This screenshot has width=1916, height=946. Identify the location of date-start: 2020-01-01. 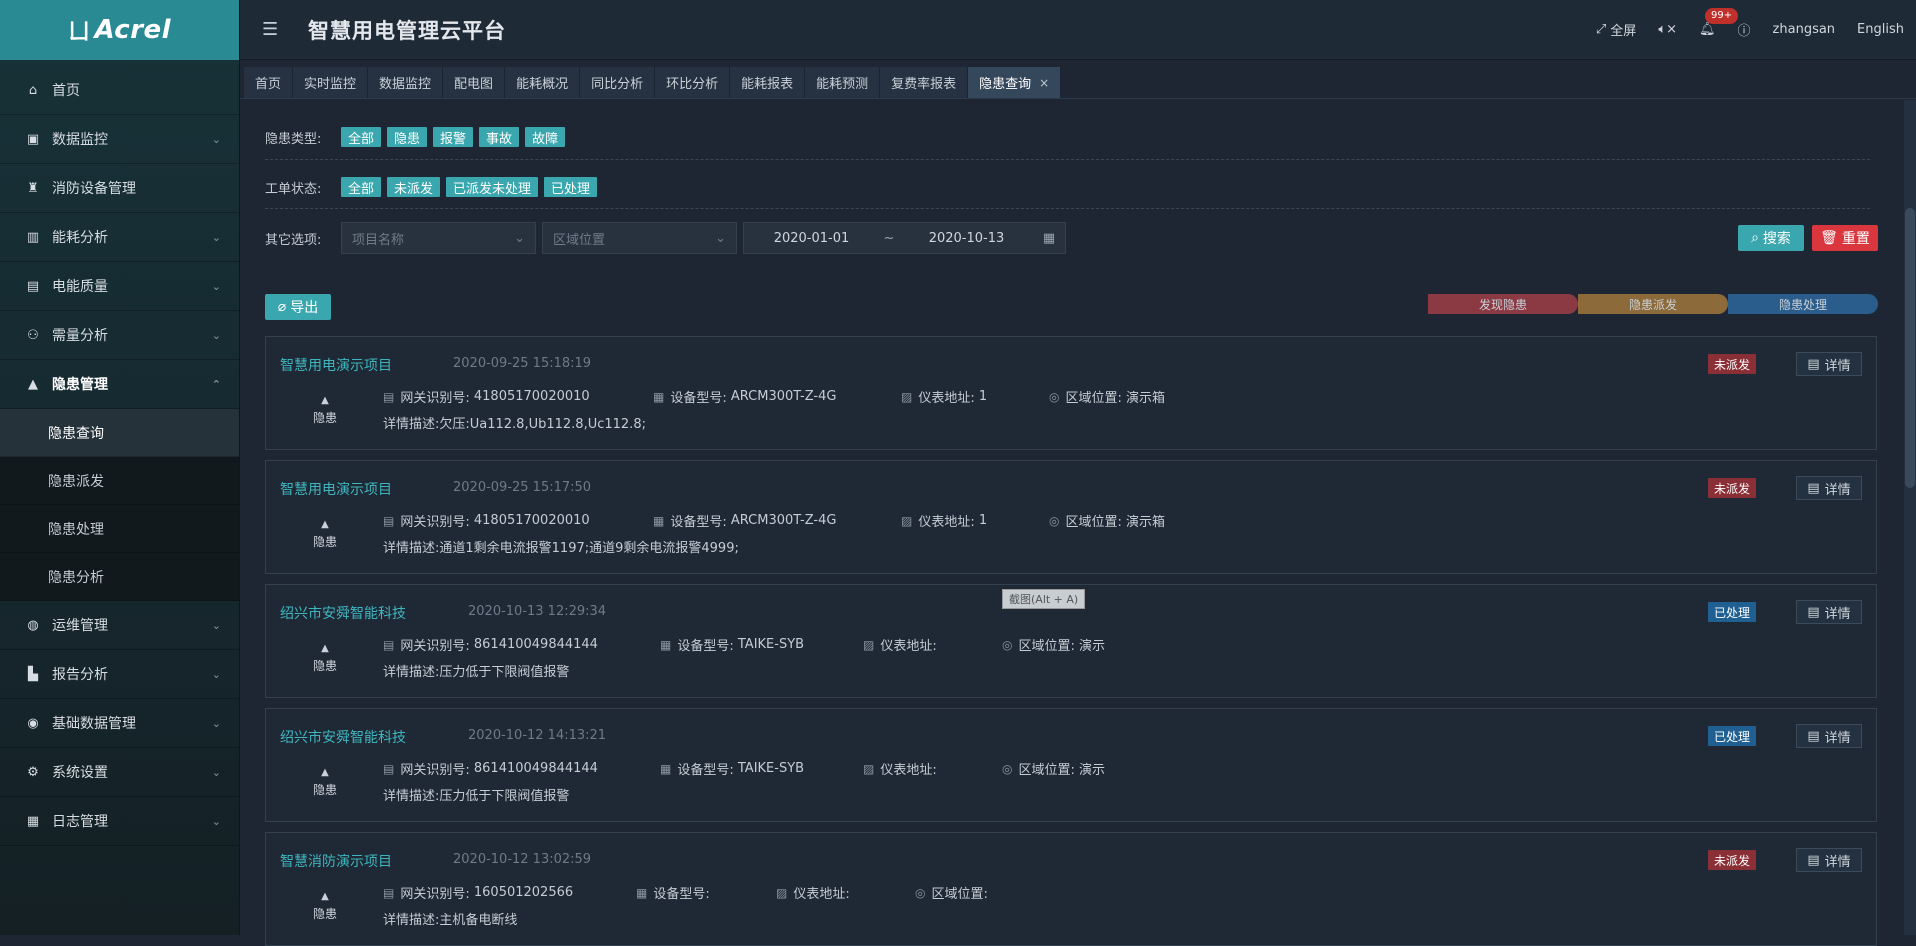
(811, 238).